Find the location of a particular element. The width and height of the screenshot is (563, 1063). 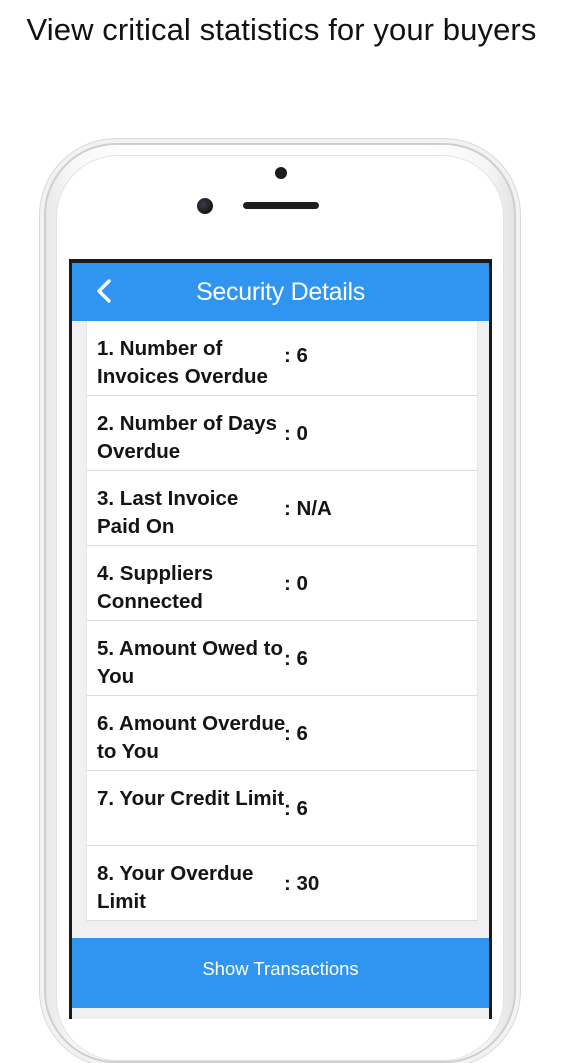

detail-label: 6. Amount Overdue to You is located at coordinates (191, 737).